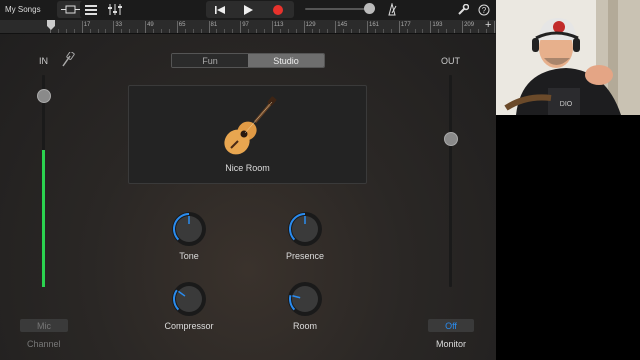 Image resolution: width=640 pixels, height=360 pixels. I want to click on my-songs-button: My Songs, so click(23, 9).